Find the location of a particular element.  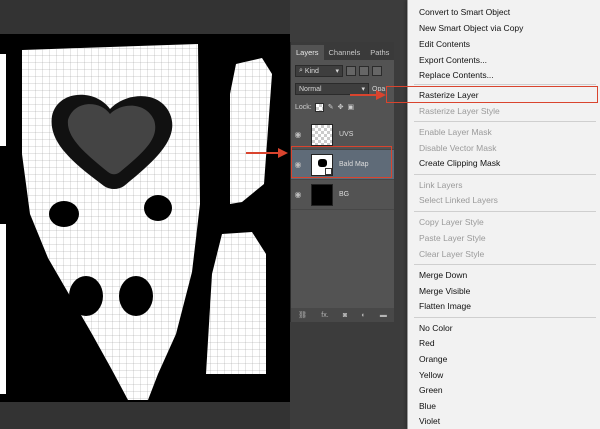

type-filter-icon is located at coordinates (377, 71).